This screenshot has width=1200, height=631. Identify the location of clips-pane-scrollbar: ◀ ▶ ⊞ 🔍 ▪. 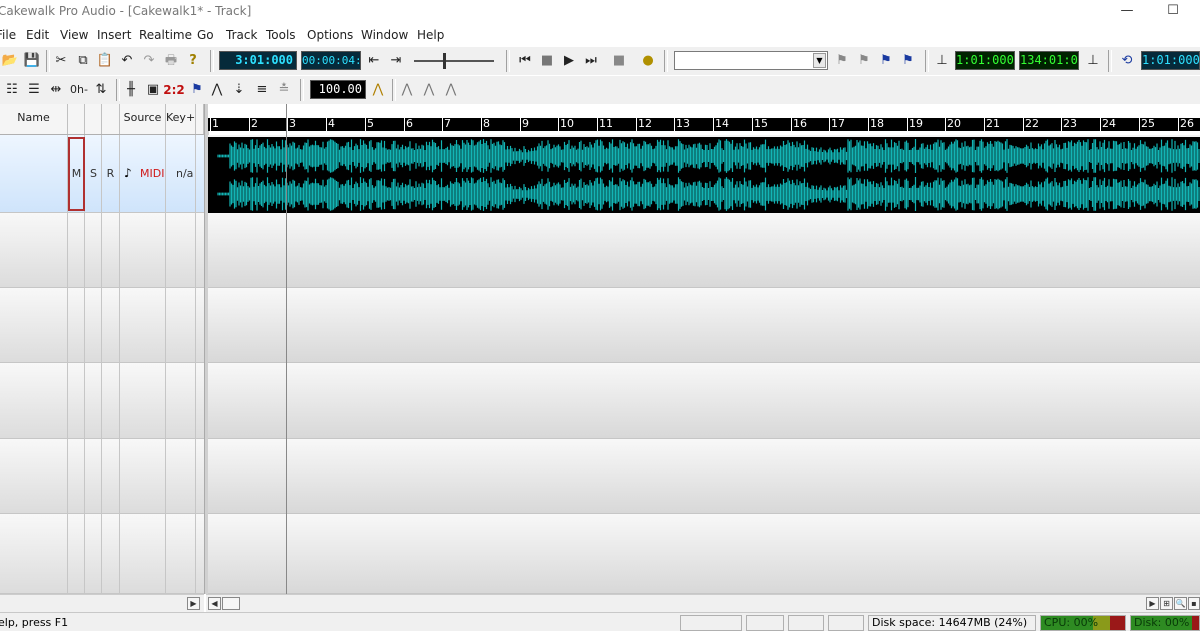
(703, 603).